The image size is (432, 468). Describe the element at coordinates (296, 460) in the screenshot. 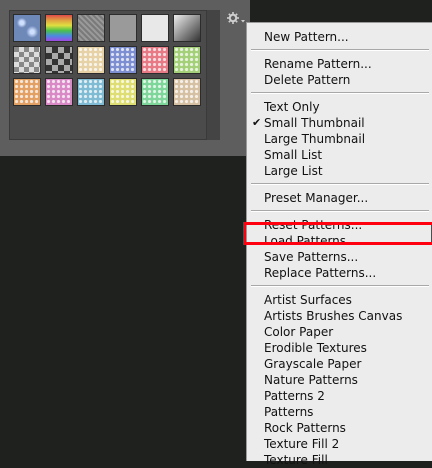

I see `menu-item-texture-fill: Texture Fill` at that location.